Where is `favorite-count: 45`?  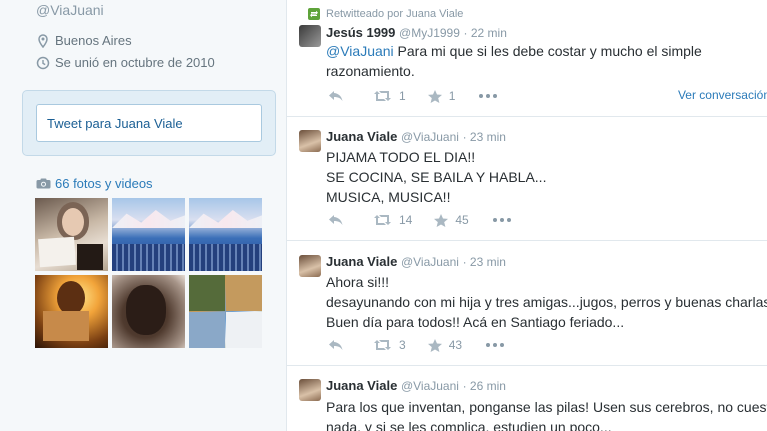 favorite-count: 45 is located at coordinates (462, 220).